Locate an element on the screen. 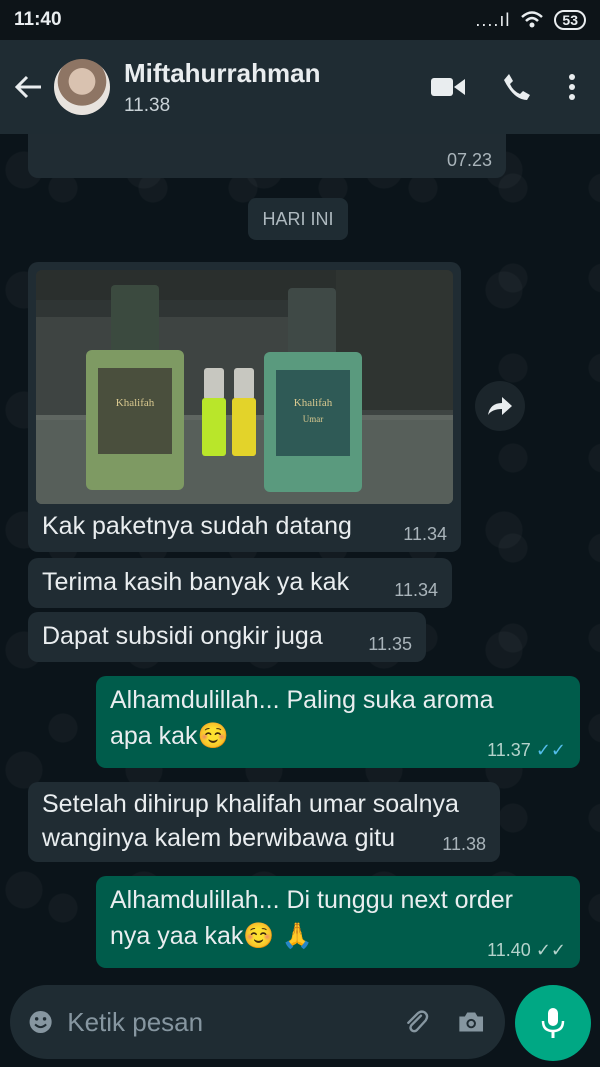 This screenshot has height=1067, width=600. arrow-left-icon is located at coordinates (27, 87).